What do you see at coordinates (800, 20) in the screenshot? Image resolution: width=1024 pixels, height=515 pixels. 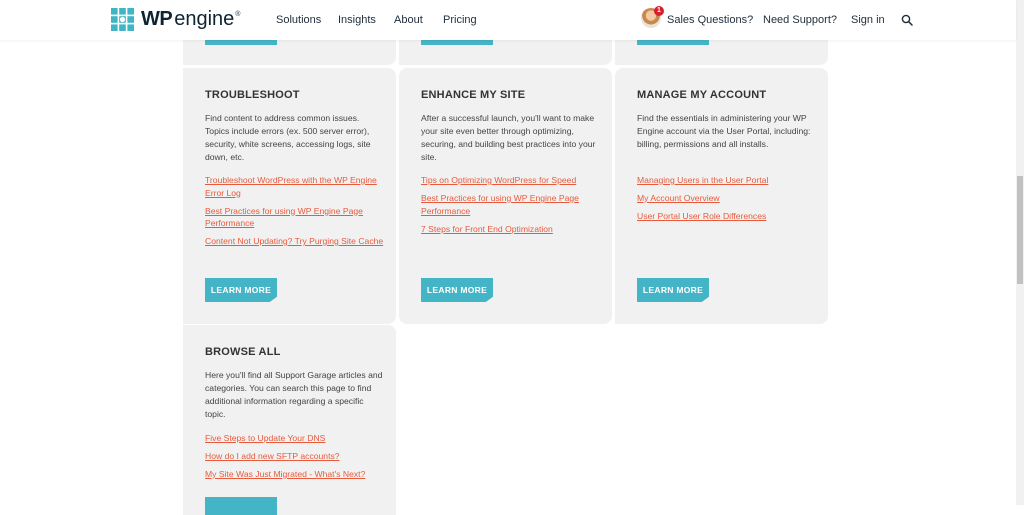 I see `nav-need-support: Need Support?` at bounding box center [800, 20].